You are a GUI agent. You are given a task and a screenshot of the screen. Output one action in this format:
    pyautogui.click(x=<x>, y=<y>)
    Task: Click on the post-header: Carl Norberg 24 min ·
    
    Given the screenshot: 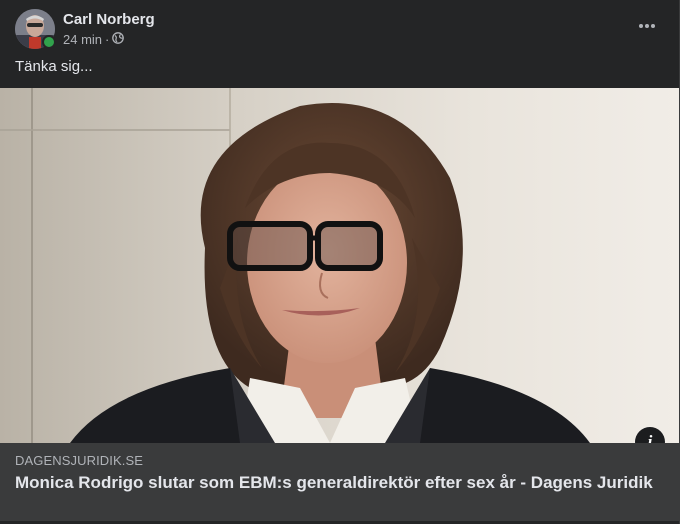 What is the action you would take?
    pyautogui.click(x=85, y=29)
    